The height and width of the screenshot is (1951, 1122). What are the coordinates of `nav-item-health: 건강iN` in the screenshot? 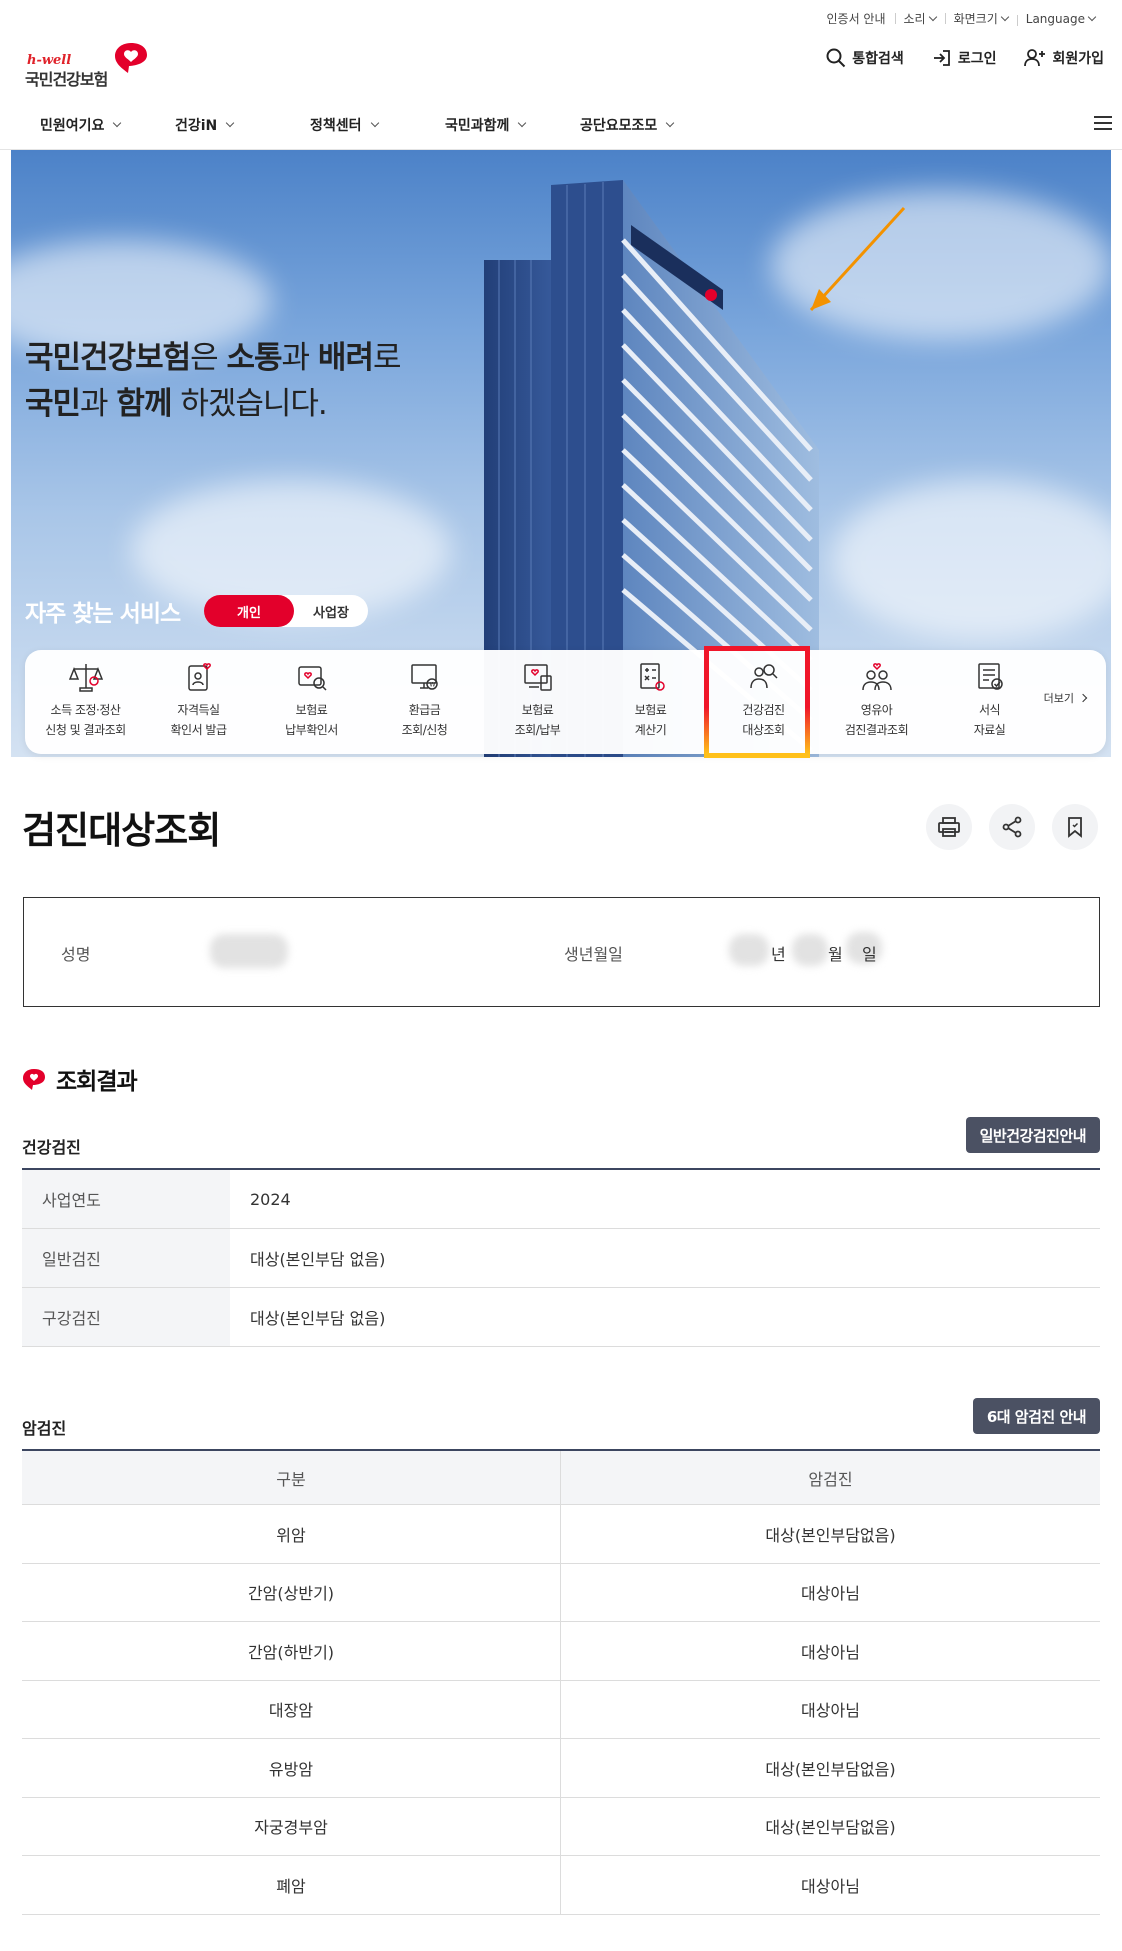 It's located at (205, 125).